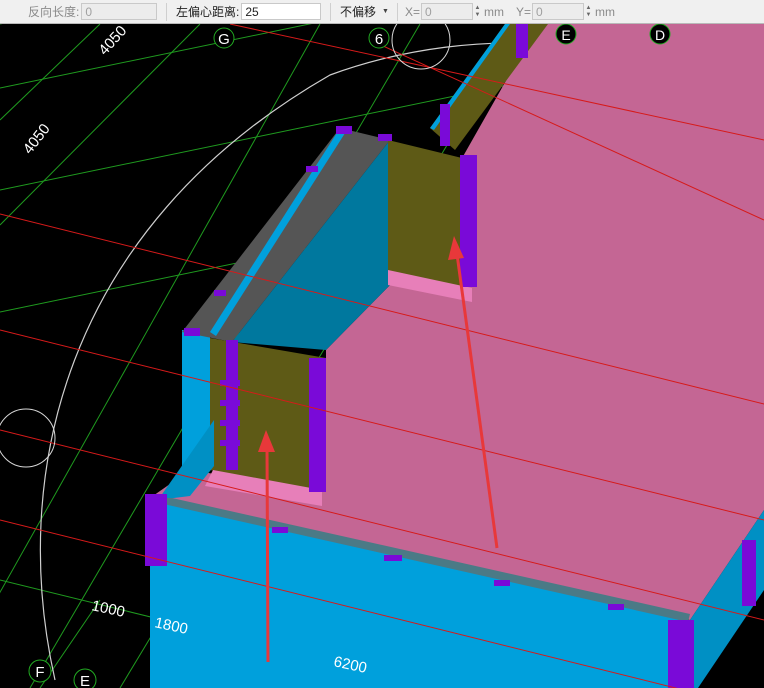 The width and height of the screenshot is (764, 688). Describe the element at coordinates (385, 11) in the screenshot. I see `chevron-down-icon: ▼` at that location.